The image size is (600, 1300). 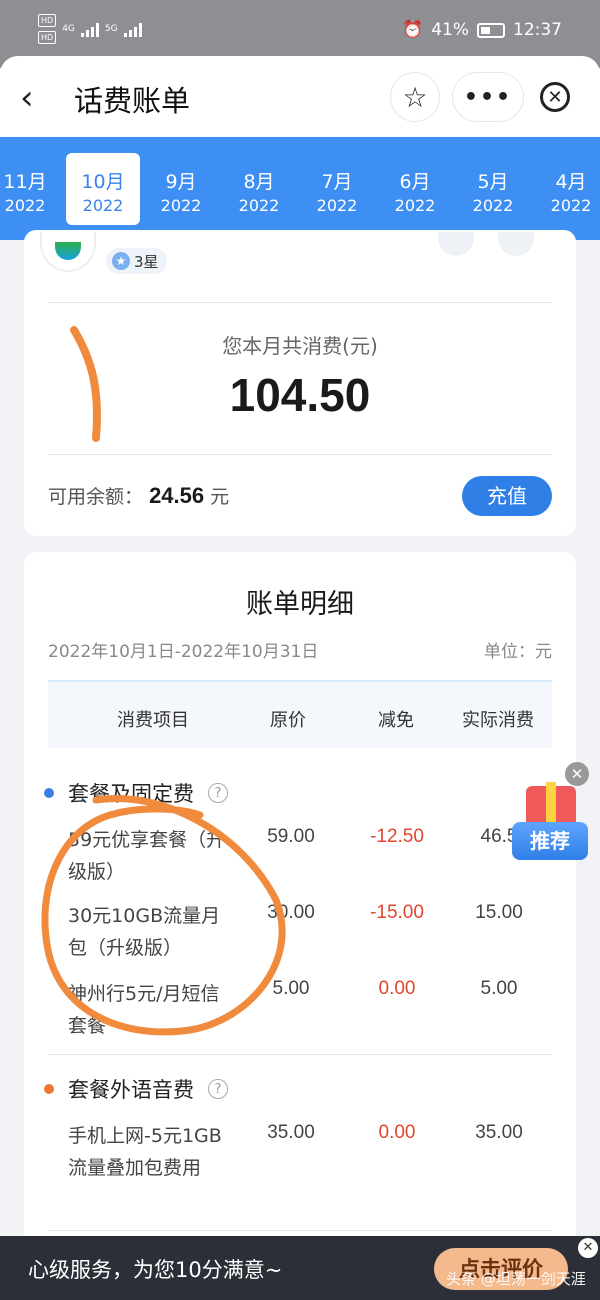 I want to click on category-name: 套餐及固定费, so click(x=131, y=794).